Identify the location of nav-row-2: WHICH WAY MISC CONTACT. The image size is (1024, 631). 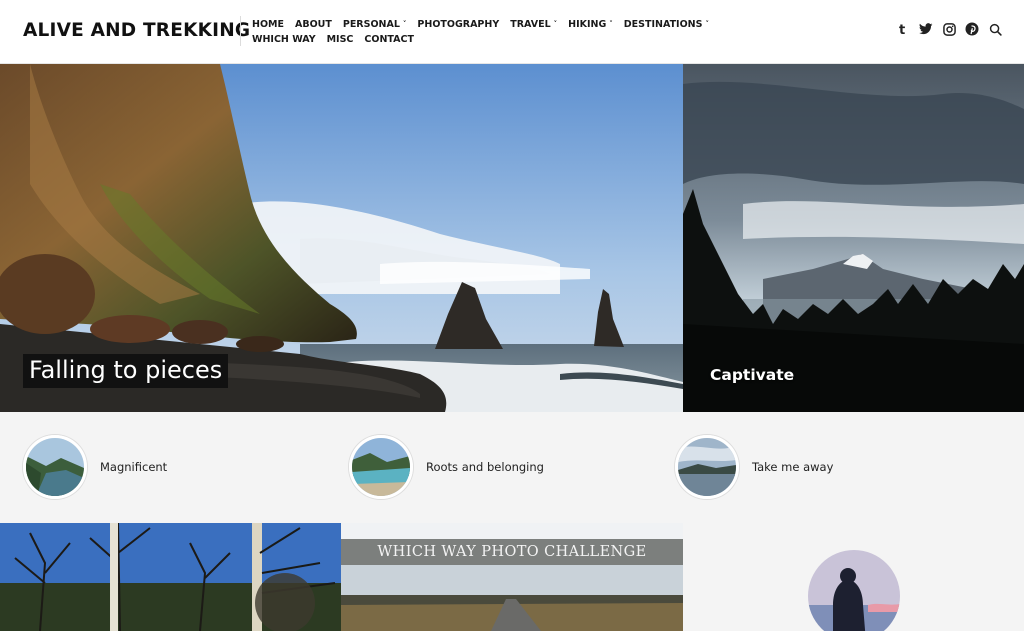
(502, 39).